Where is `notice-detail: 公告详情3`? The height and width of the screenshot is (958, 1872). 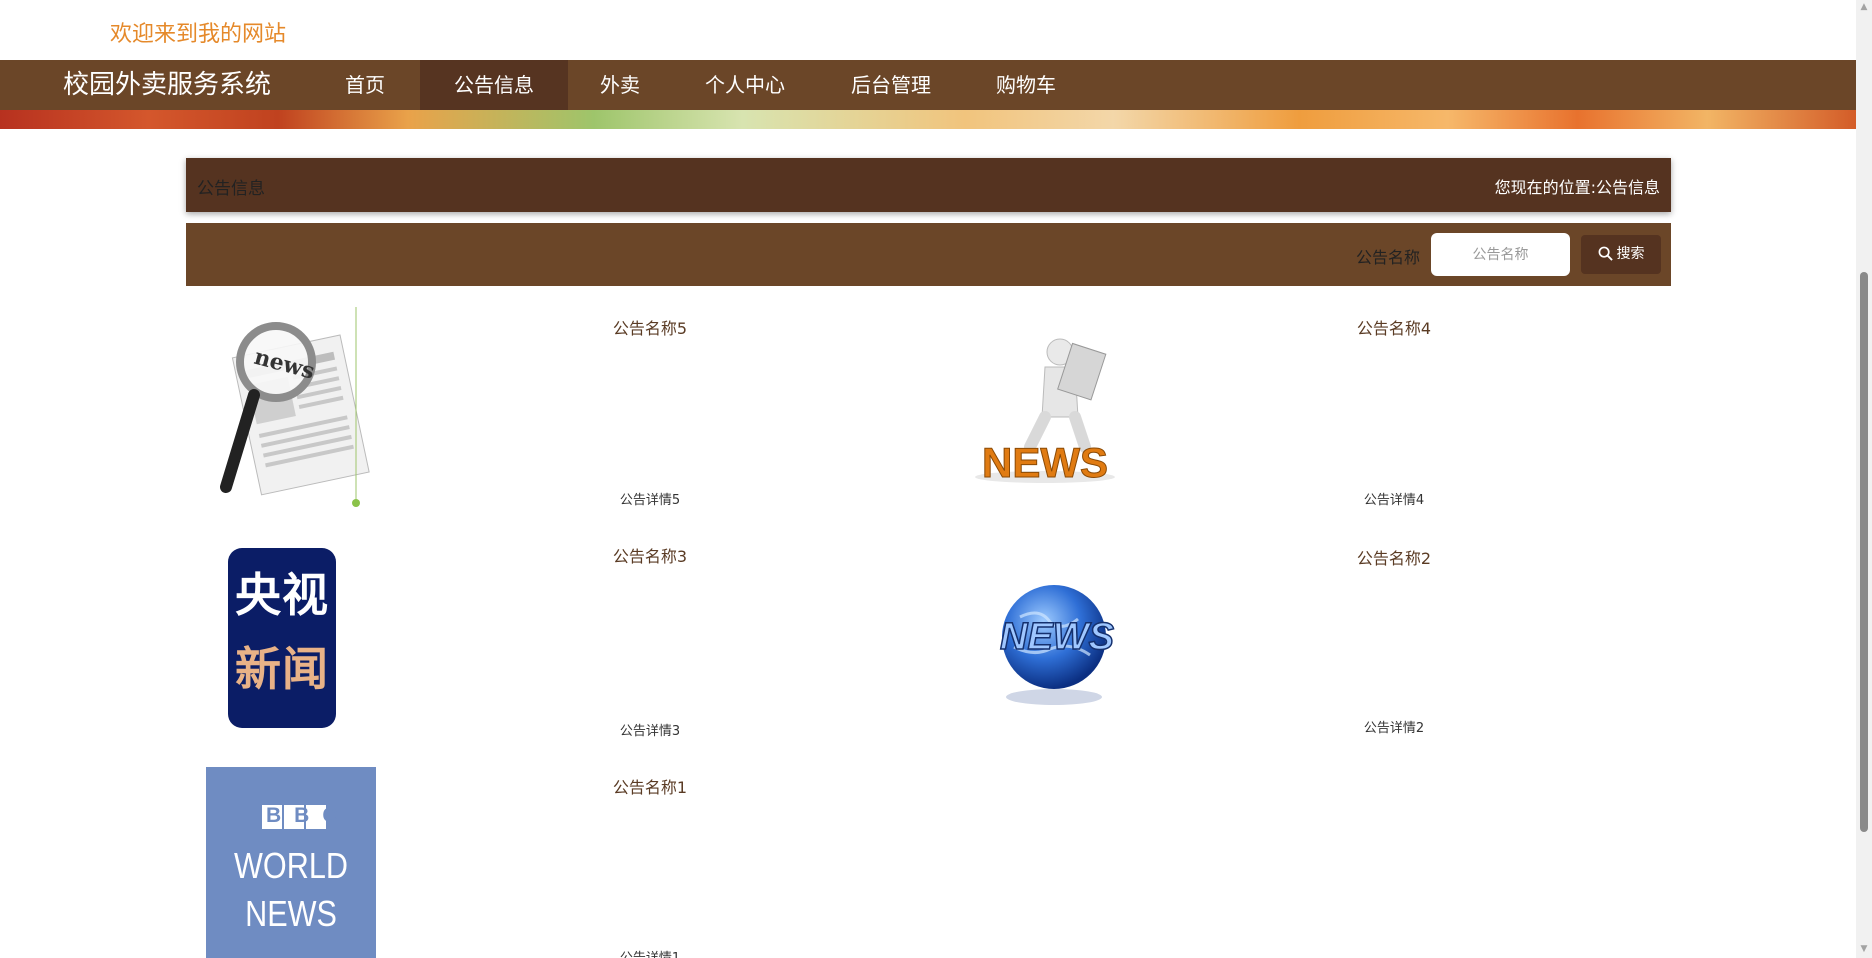 notice-detail: 公告详情3 is located at coordinates (650, 731).